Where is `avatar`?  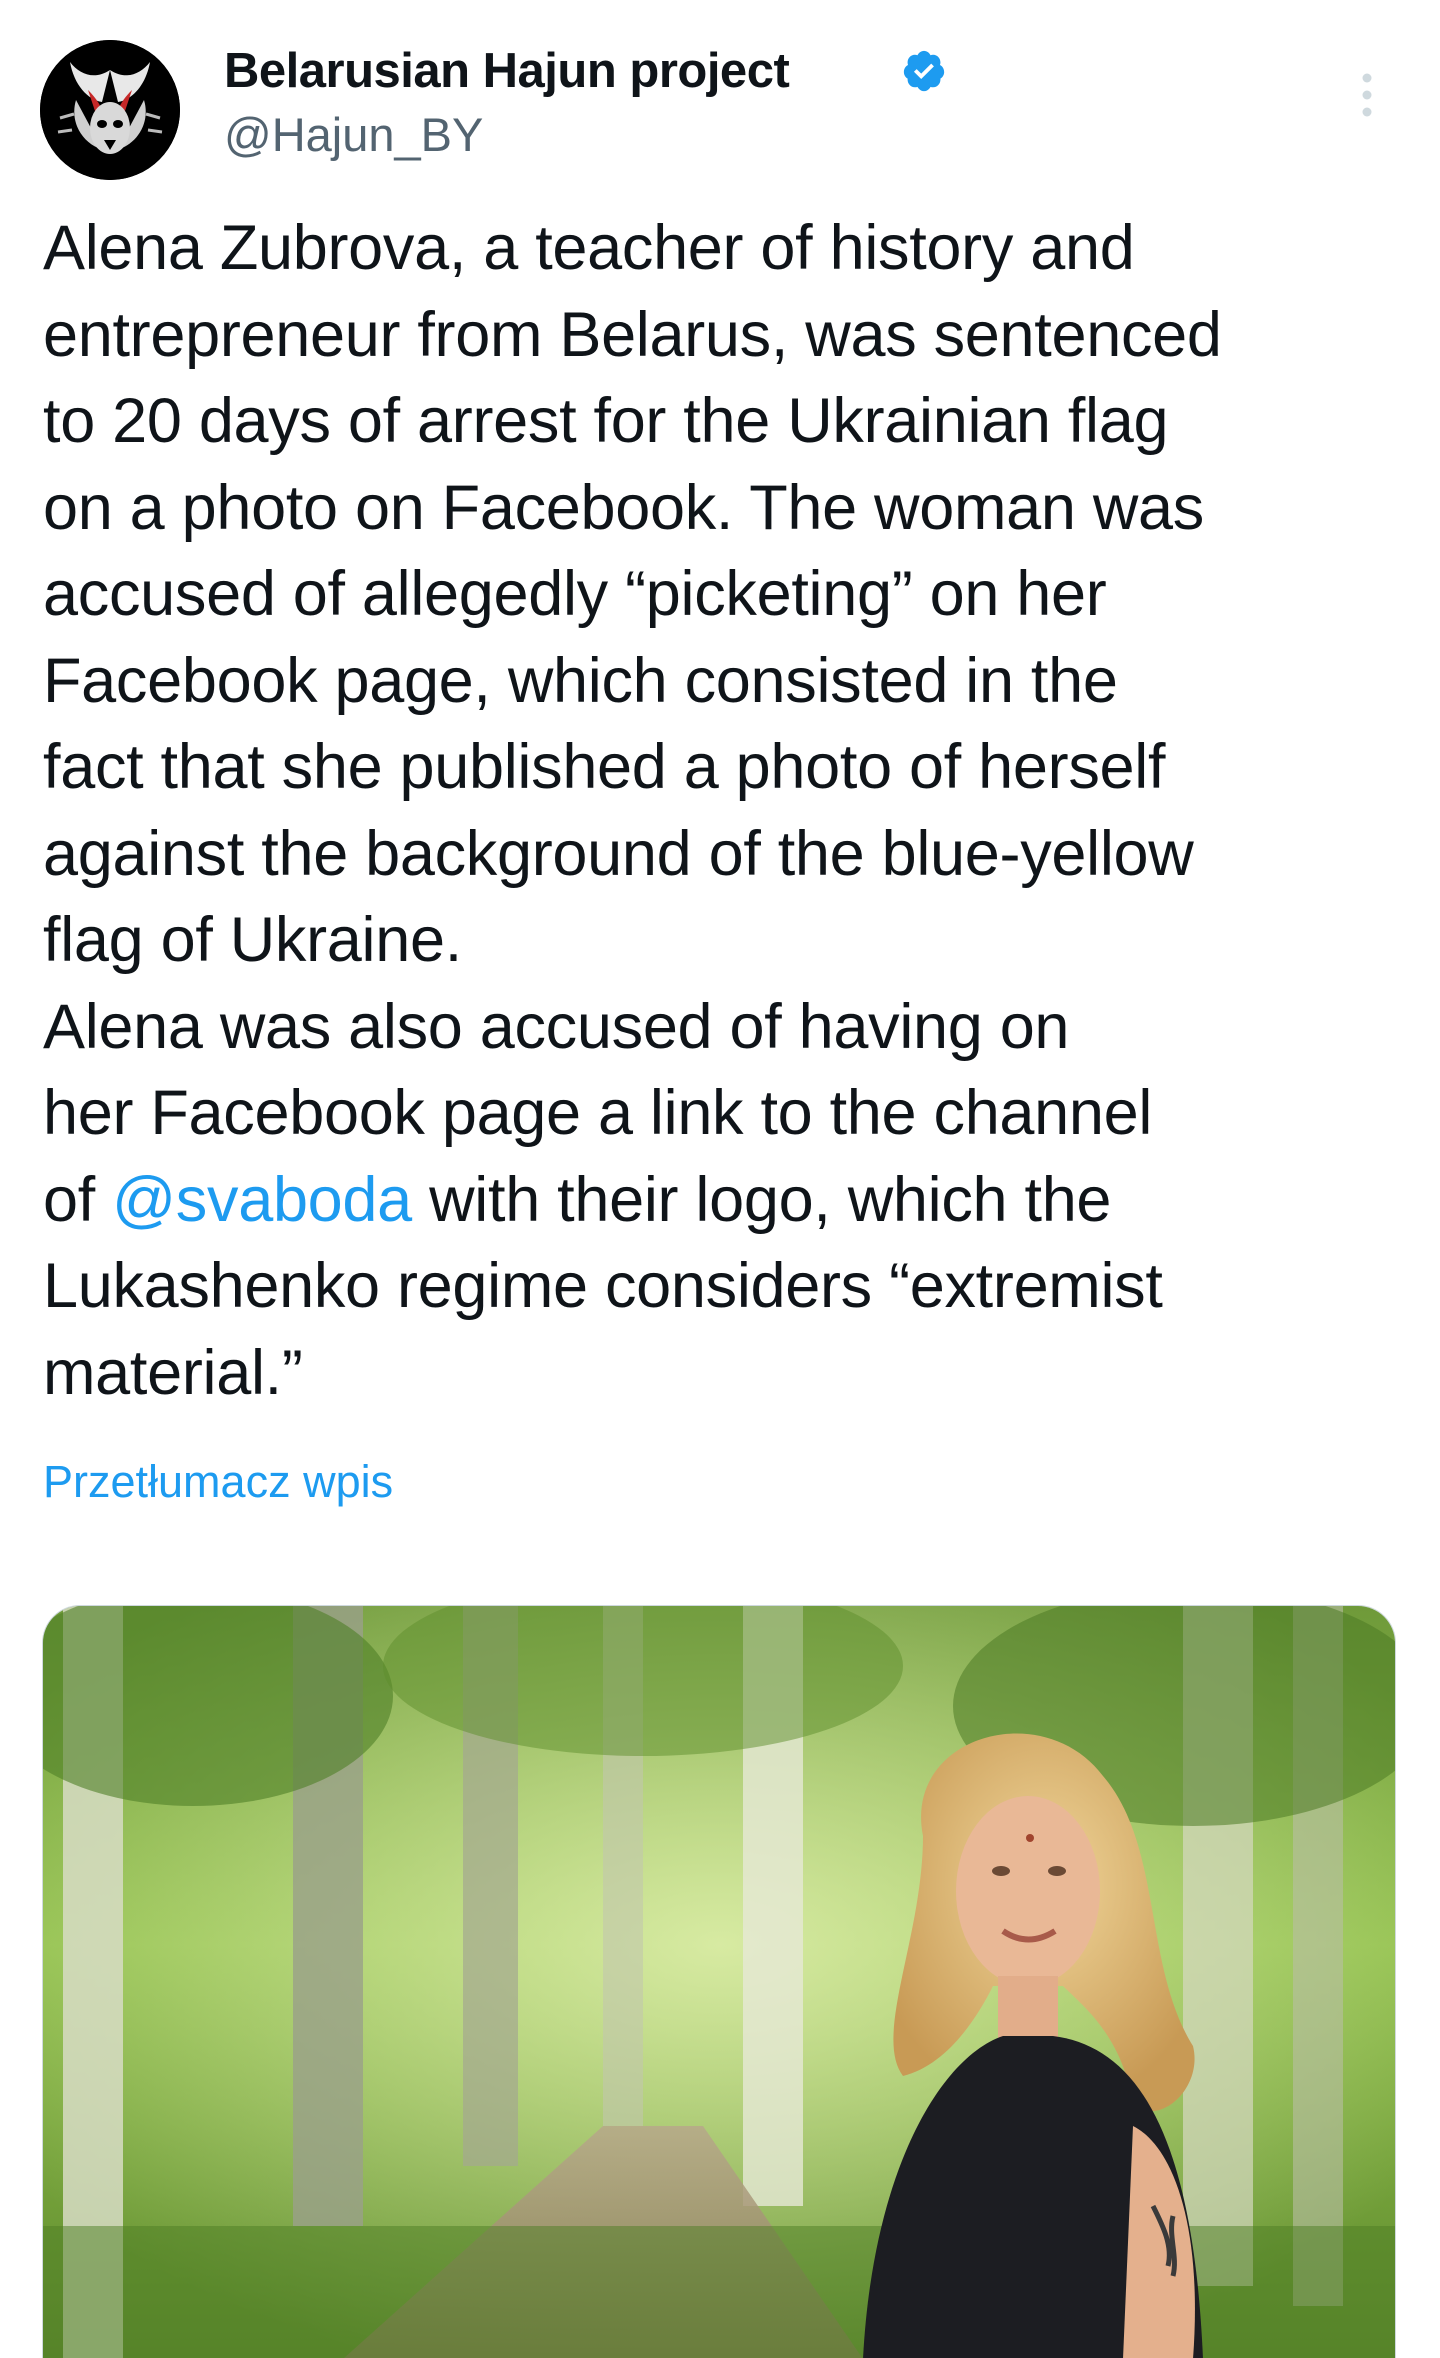
avatar is located at coordinates (110, 110).